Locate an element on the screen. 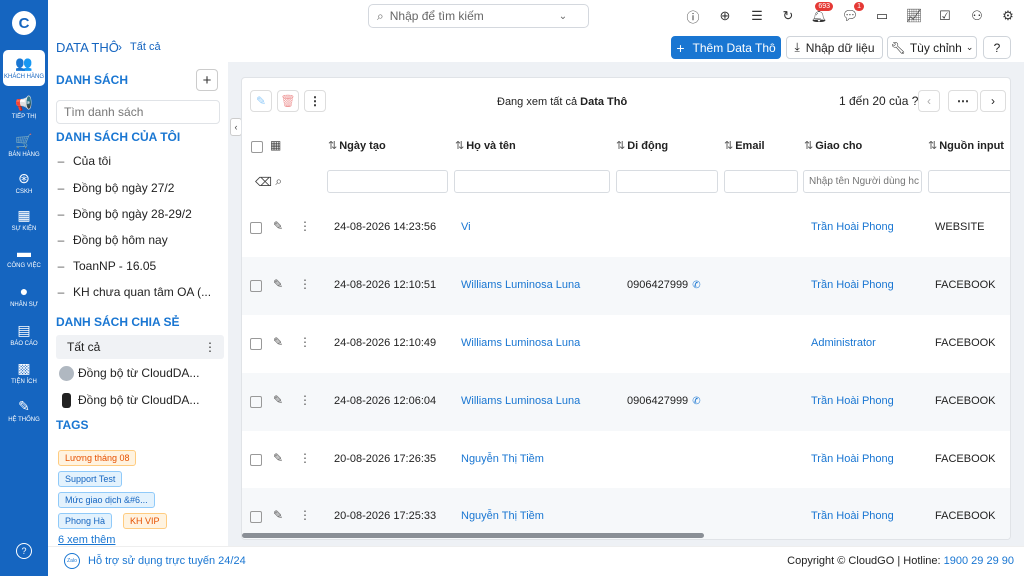 Image resolution: width=1024 pixels, height=576 pixels. nav-lifebuoy: ⊛ CSKH is located at coordinates (24, 183).